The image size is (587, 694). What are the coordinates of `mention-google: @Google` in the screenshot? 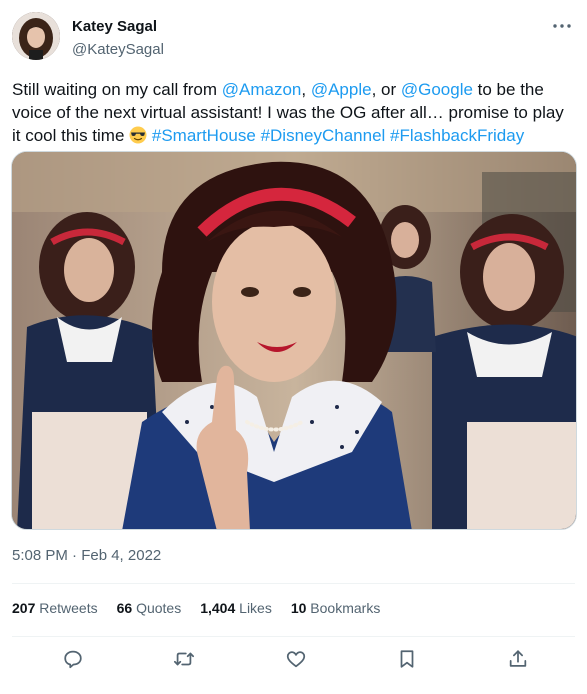 It's located at (437, 89).